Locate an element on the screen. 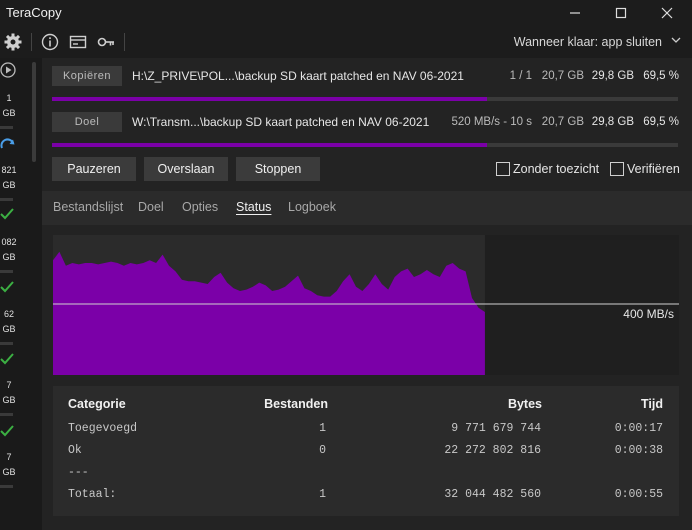 The height and width of the screenshot is (530, 692). target-progress-track is located at coordinates (365, 145).